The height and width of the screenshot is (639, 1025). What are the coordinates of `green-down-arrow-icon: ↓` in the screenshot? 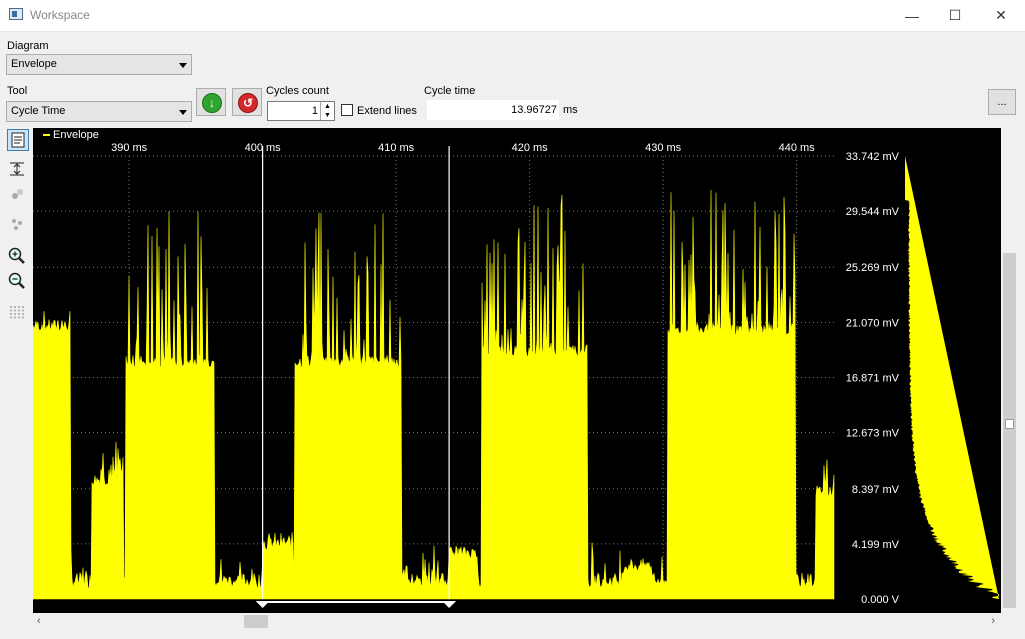 It's located at (212, 103).